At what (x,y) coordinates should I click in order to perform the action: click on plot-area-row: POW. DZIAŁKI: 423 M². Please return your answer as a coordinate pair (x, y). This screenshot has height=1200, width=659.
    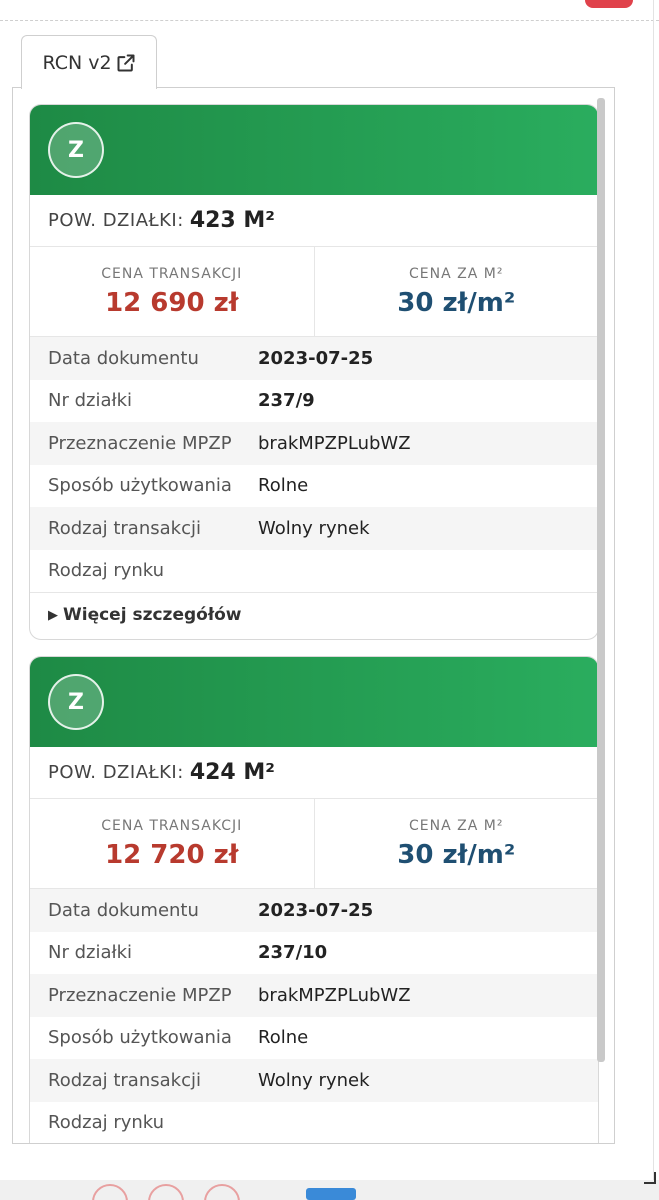
    Looking at the image, I should click on (314, 221).